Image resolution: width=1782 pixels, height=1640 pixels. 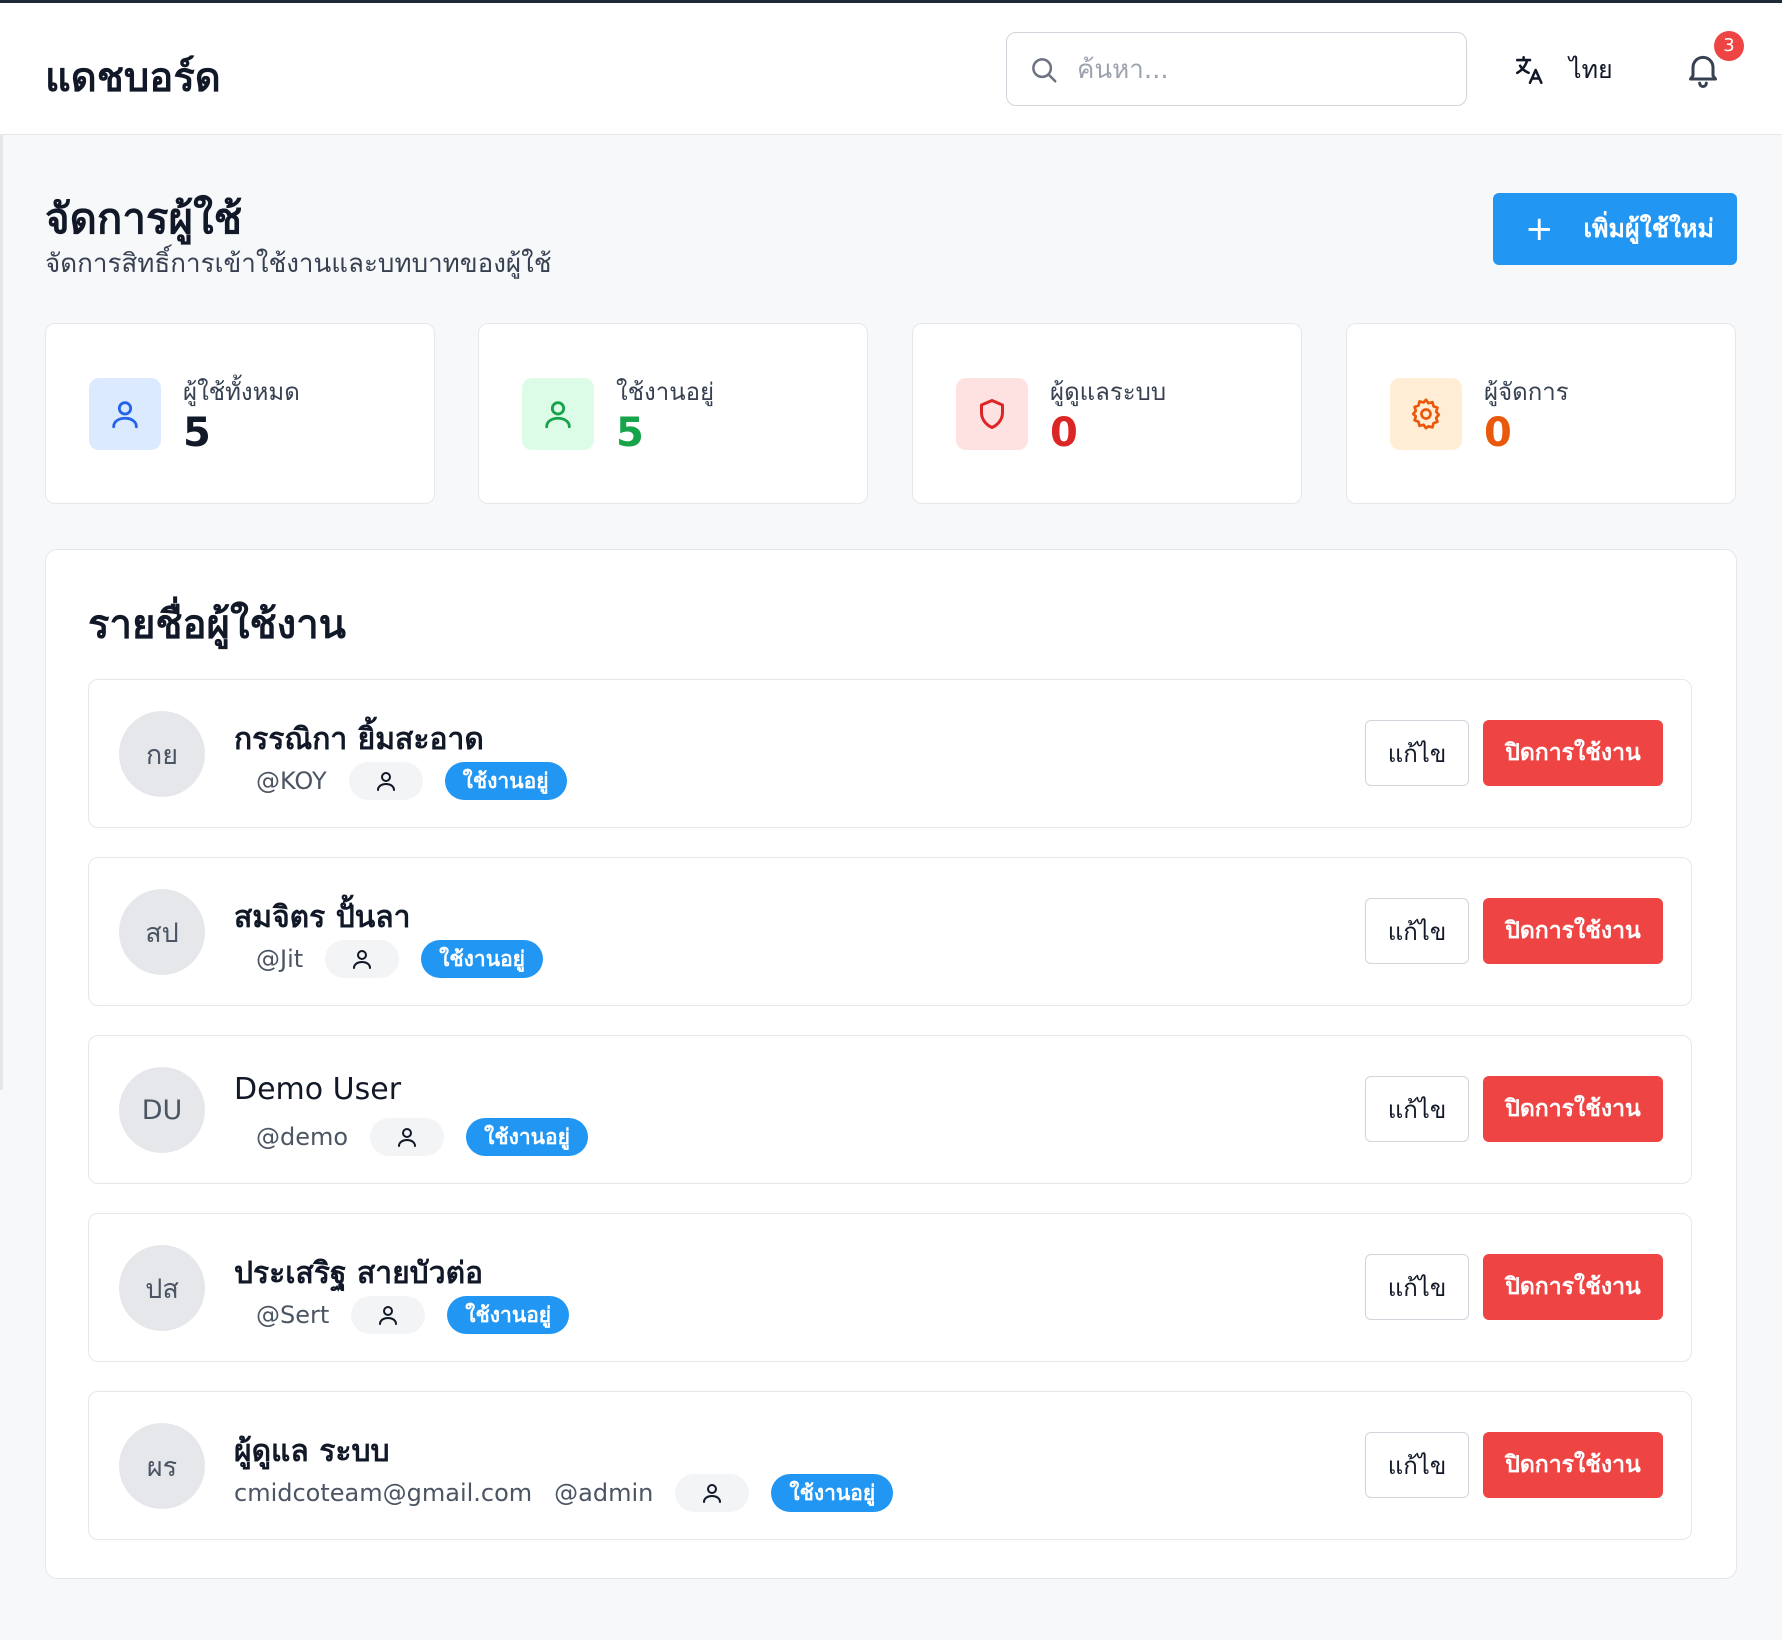 I want to click on stat-label: ผู้ดูแลระบบ, so click(x=1108, y=392).